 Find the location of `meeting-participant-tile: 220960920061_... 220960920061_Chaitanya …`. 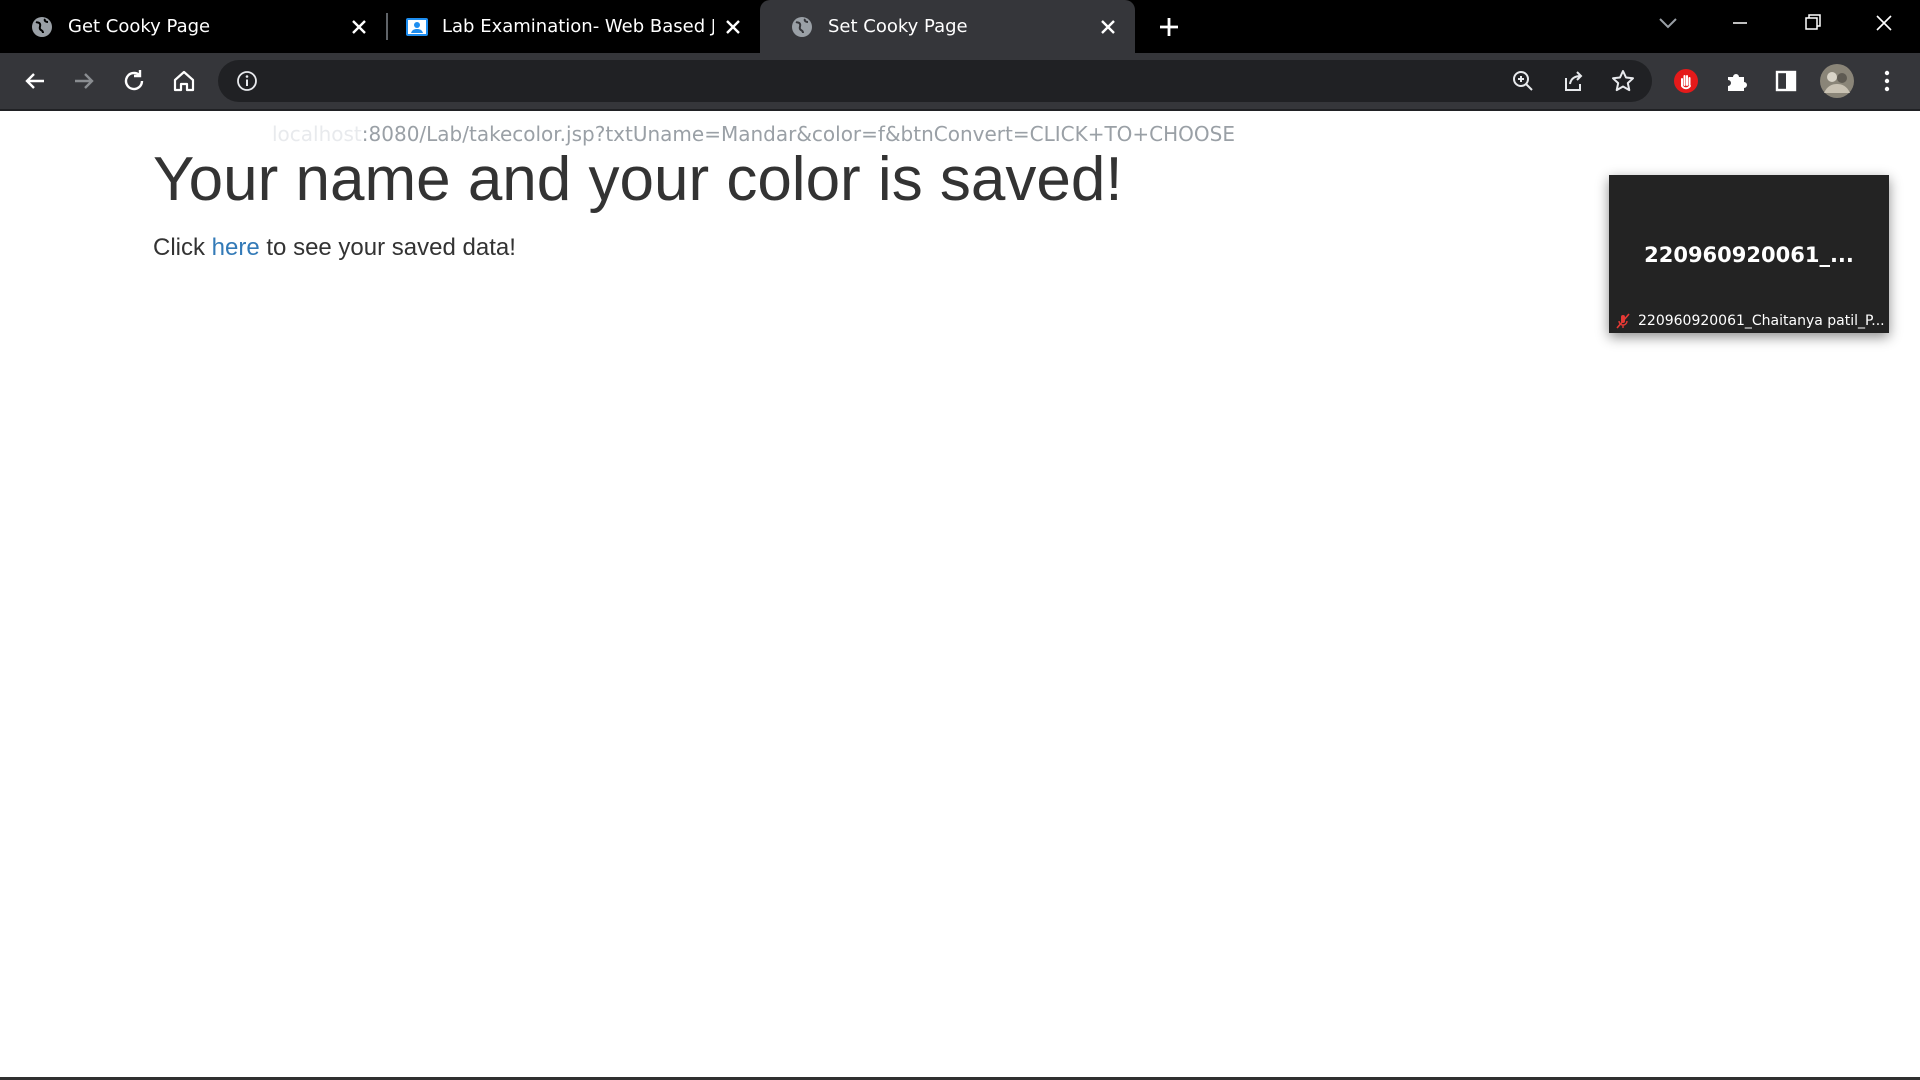

meeting-participant-tile: 220960920061_... 220960920061_Chaitanya … is located at coordinates (1749, 254).